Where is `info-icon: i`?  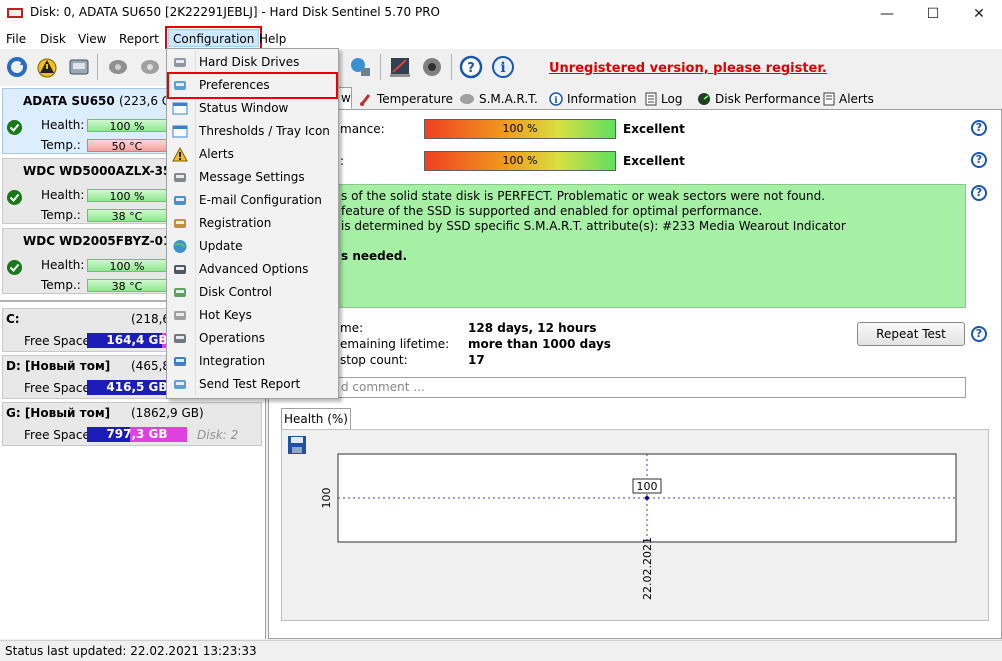 info-icon: i is located at coordinates (556, 99).